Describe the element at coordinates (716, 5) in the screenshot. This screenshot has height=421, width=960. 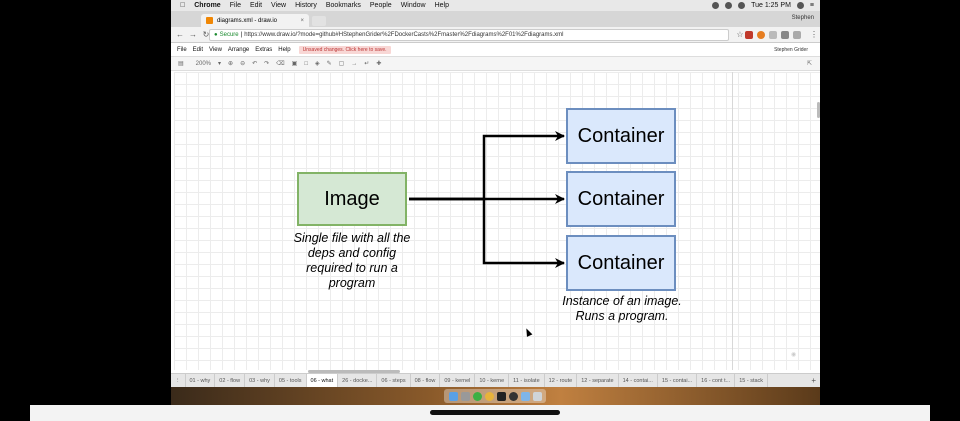
I see `status-icon` at that location.